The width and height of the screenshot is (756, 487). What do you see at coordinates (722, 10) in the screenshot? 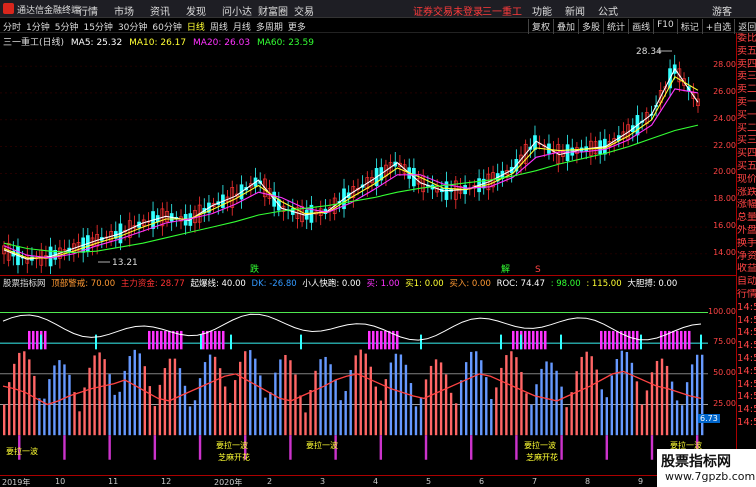
I see `user-guest: 游客` at bounding box center [722, 10].